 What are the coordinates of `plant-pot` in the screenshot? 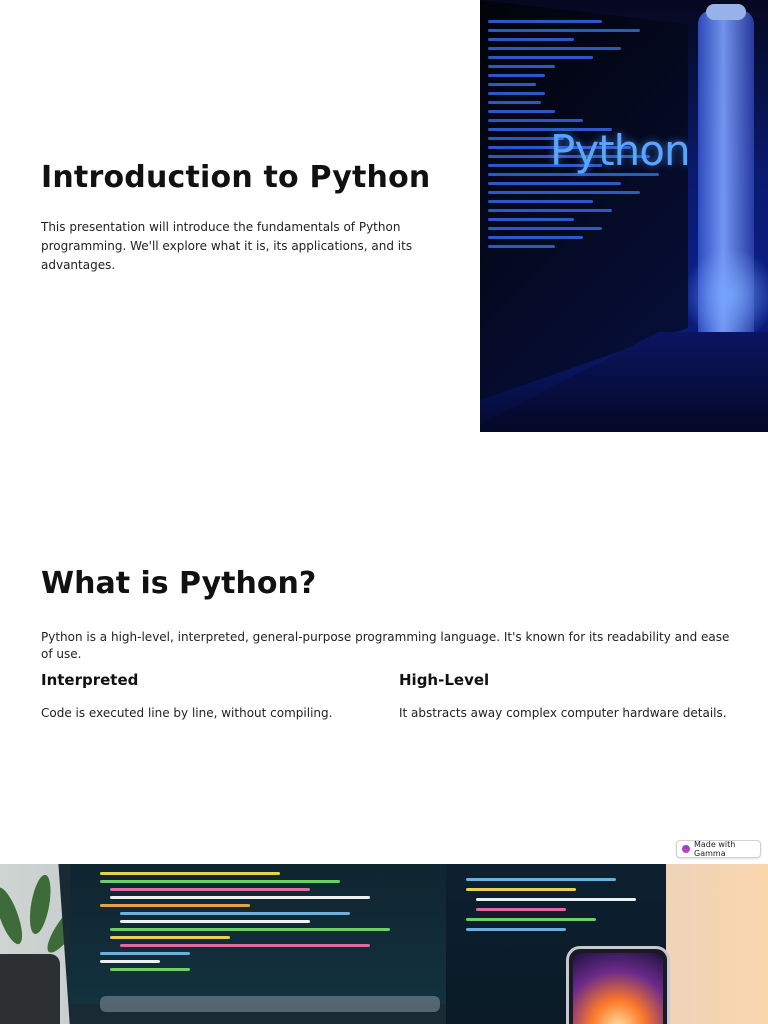 It's located at (30, 989).